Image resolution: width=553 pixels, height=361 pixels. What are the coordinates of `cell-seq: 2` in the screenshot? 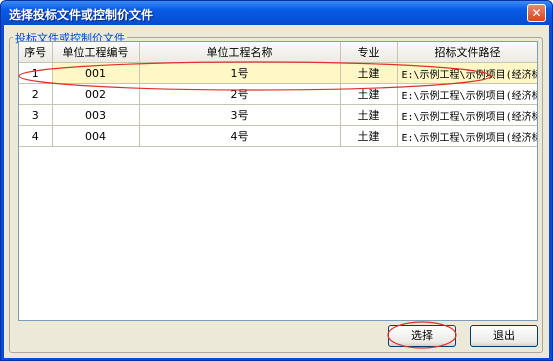 It's located at (36, 94).